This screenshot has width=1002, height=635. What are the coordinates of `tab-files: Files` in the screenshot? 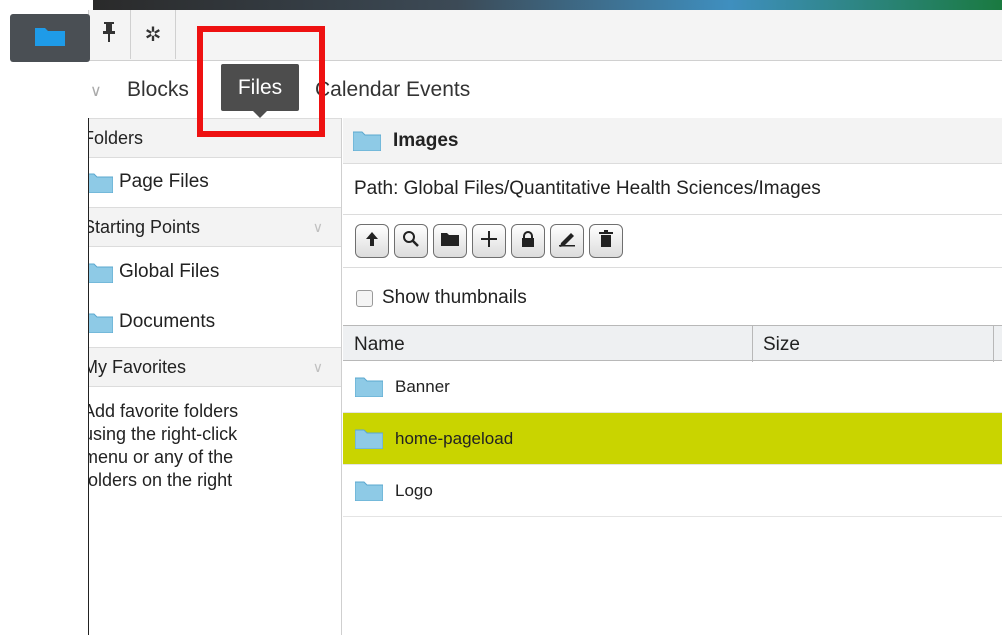 It's located at (260, 87).